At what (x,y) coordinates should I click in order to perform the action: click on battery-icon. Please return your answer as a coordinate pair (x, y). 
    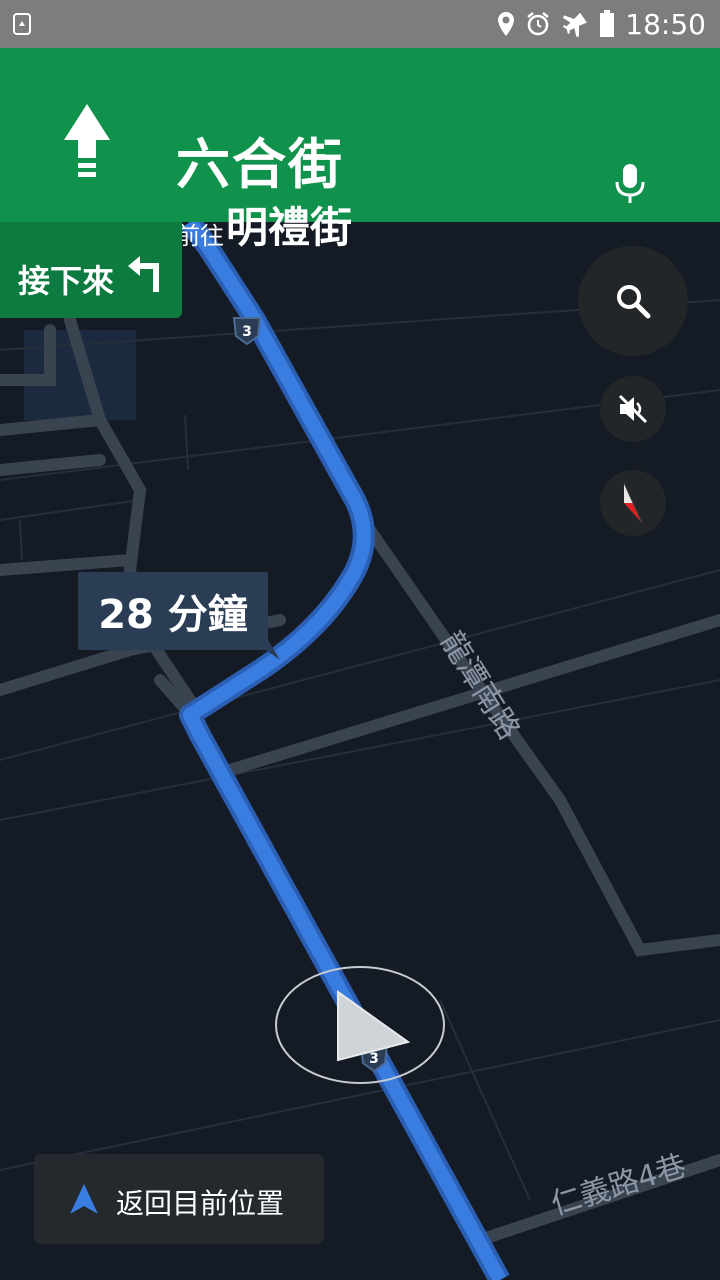
    Looking at the image, I should click on (607, 23).